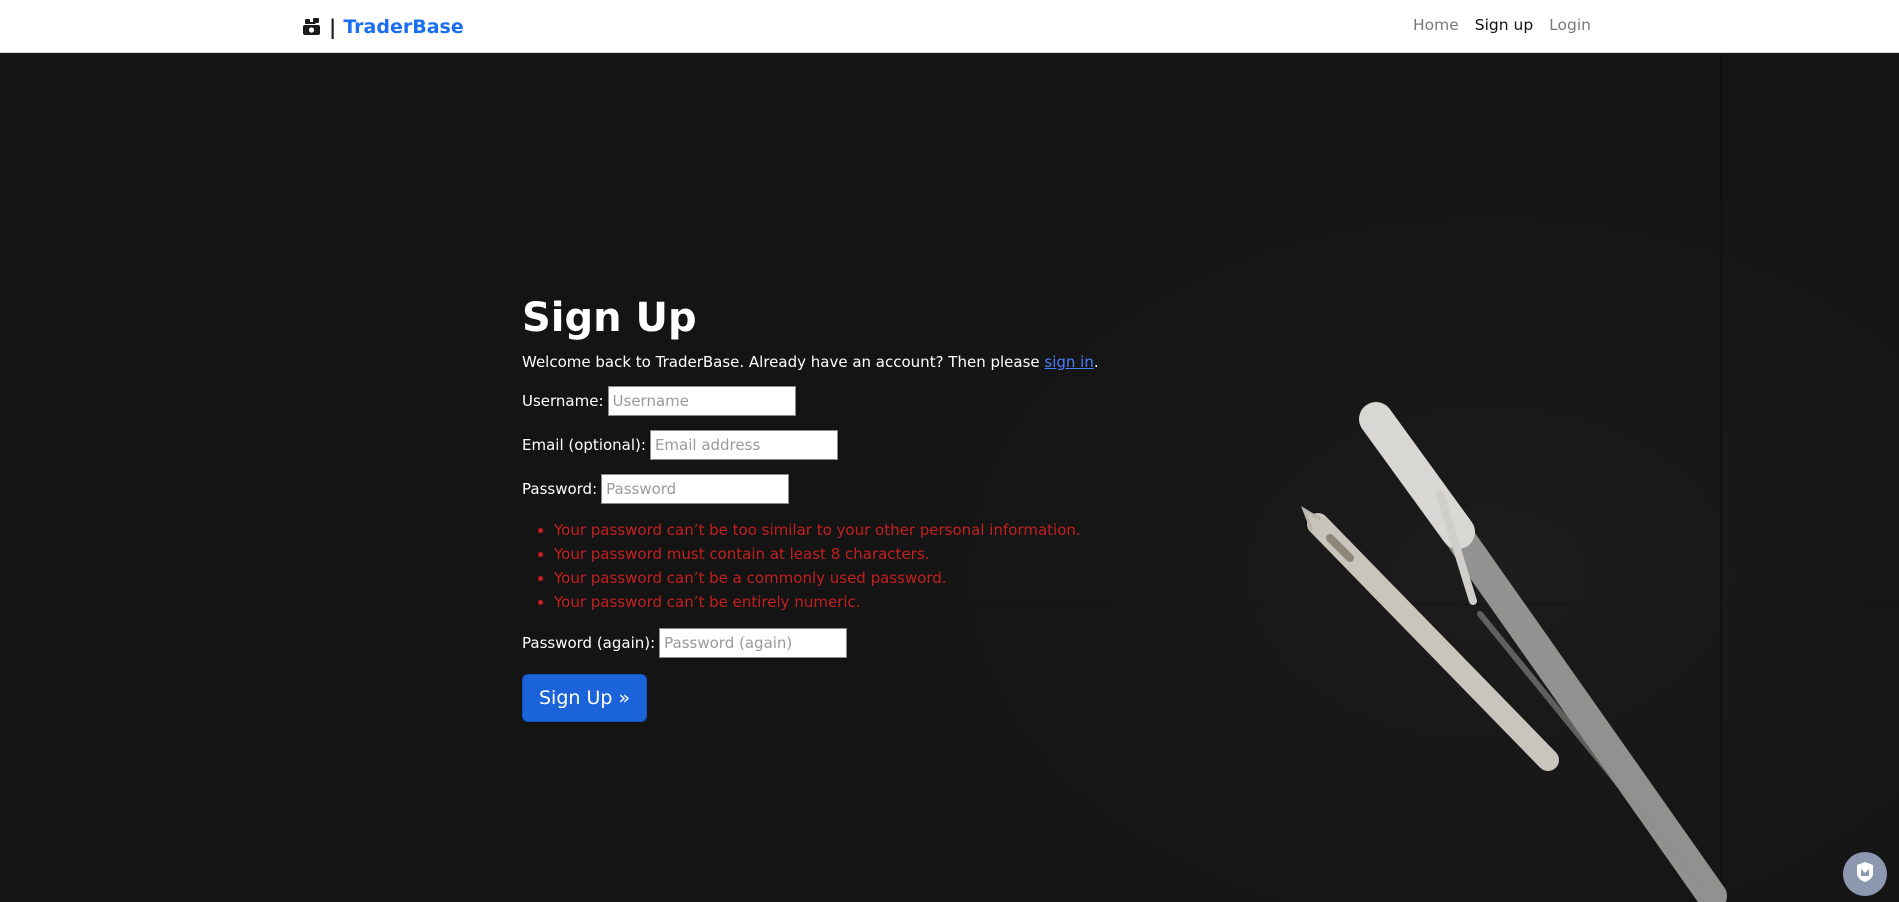 The image size is (1899, 902). What do you see at coordinates (695, 489) in the screenshot?
I see `password-input` at bounding box center [695, 489].